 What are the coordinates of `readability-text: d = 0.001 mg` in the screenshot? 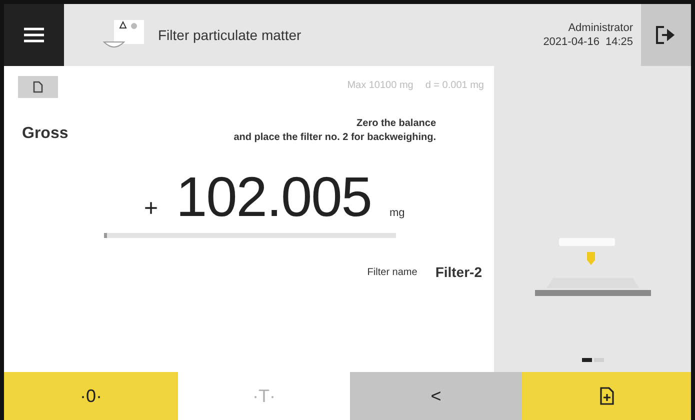 It's located at (454, 85).